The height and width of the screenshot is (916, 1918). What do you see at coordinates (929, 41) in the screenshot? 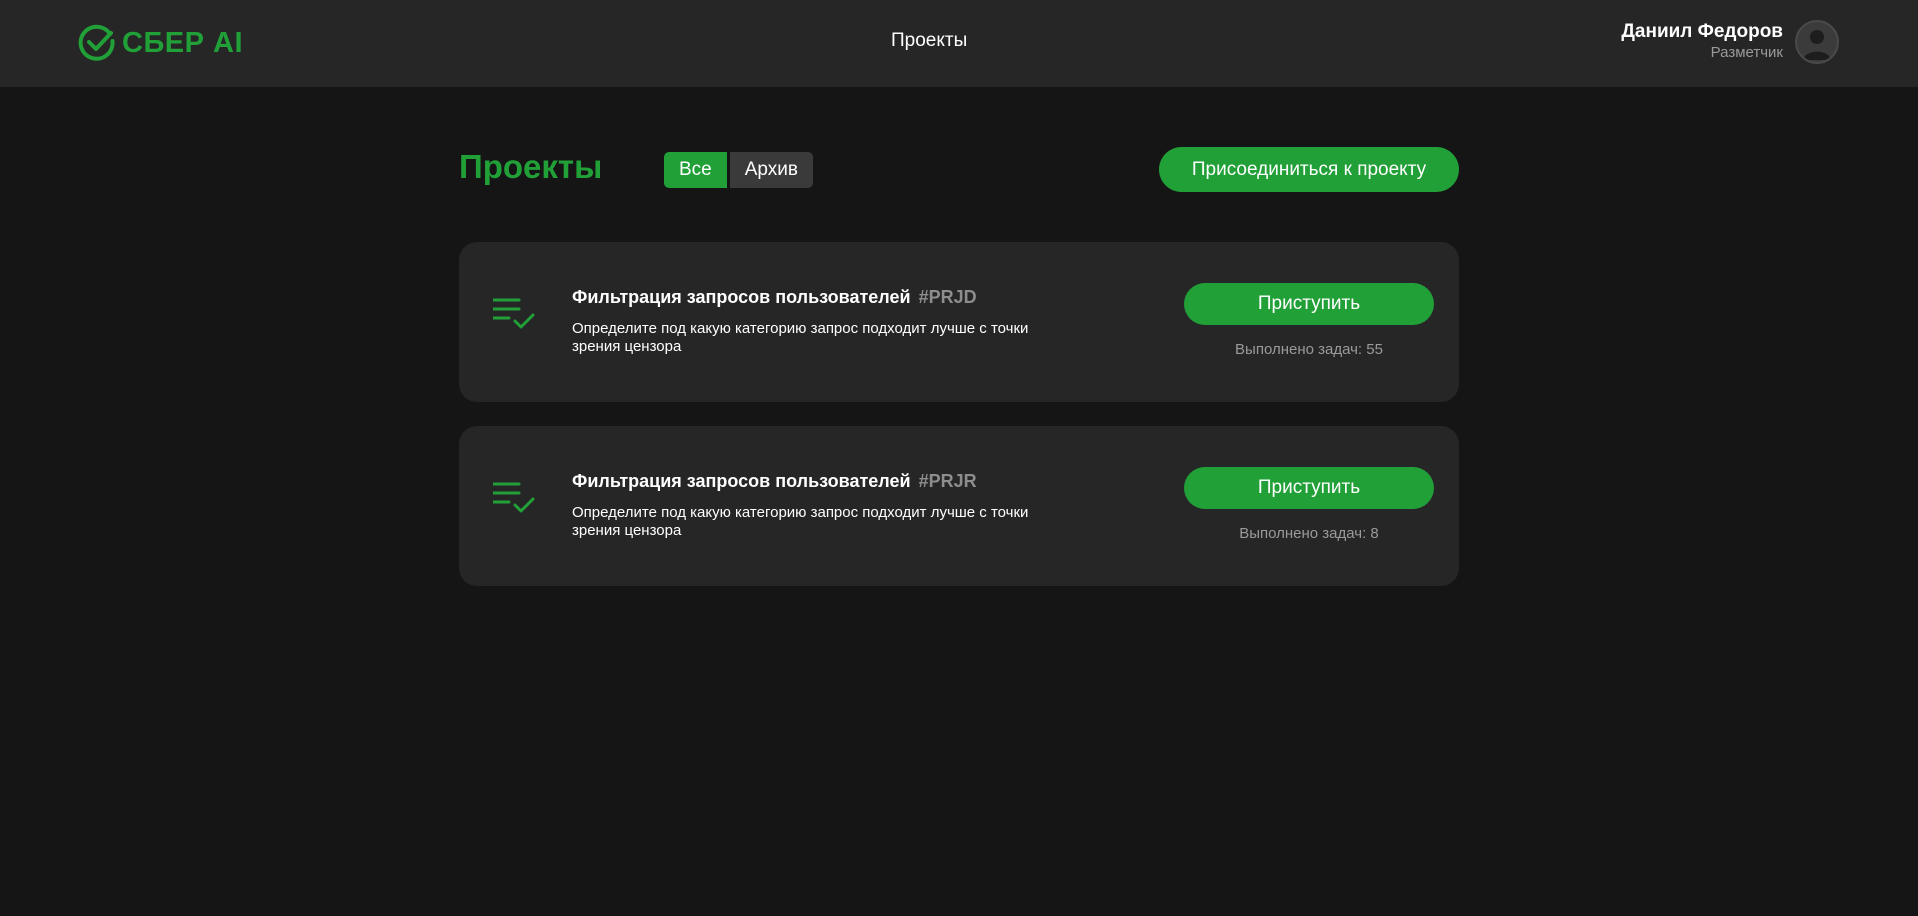
I see `nav-projects-link: Проекты` at bounding box center [929, 41].